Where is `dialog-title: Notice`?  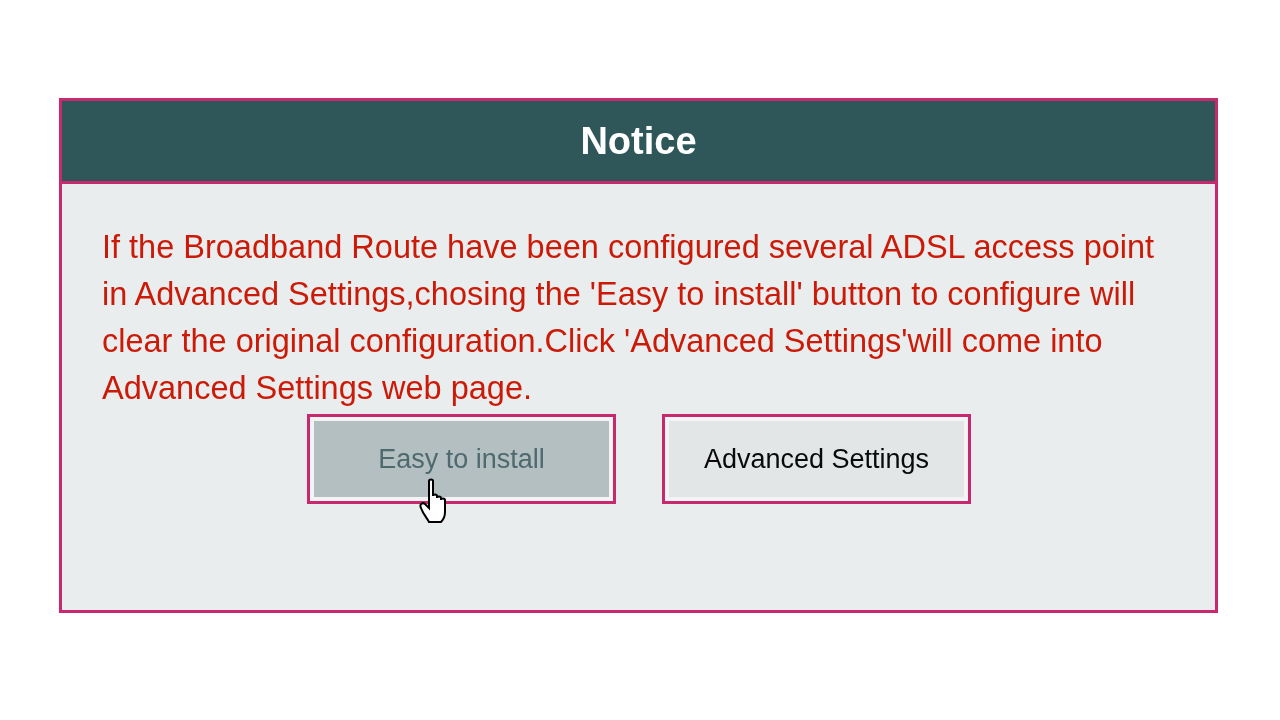 dialog-title: Notice is located at coordinates (638, 141).